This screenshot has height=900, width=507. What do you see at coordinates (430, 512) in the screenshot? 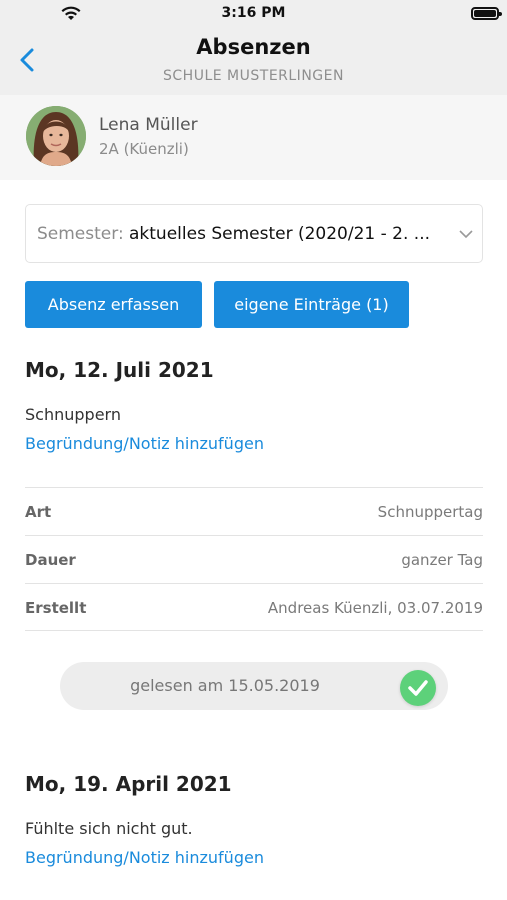
I see `detail-value: Schnuppertag` at bounding box center [430, 512].